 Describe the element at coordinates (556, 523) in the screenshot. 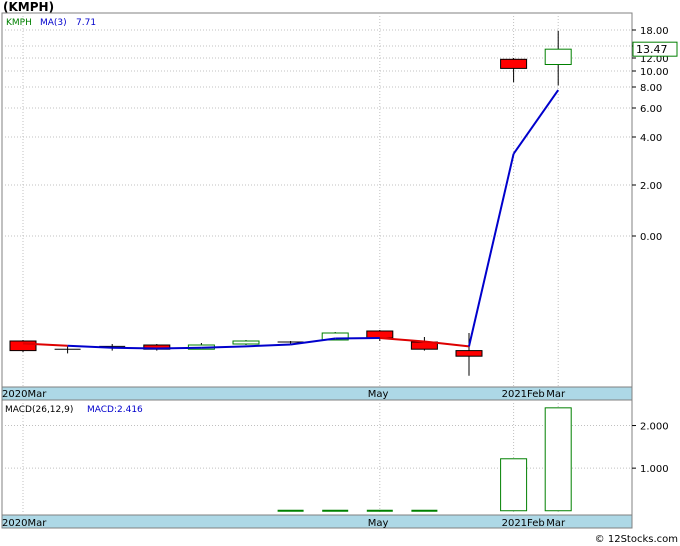

I see `date-label-macd: Mar` at that location.